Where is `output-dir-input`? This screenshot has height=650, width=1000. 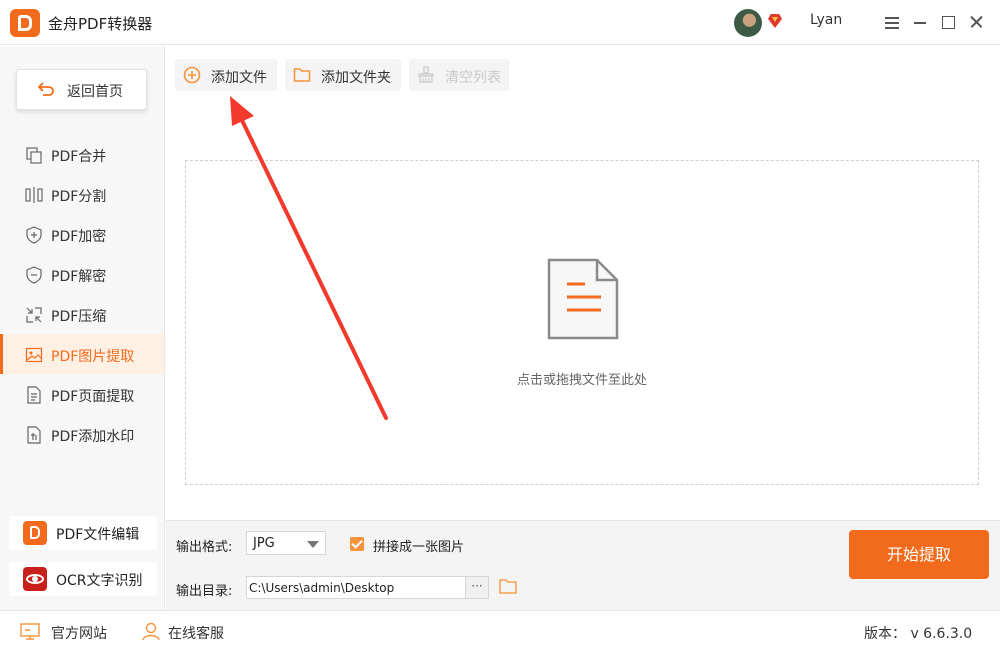 output-dir-input is located at coordinates (356, 587).